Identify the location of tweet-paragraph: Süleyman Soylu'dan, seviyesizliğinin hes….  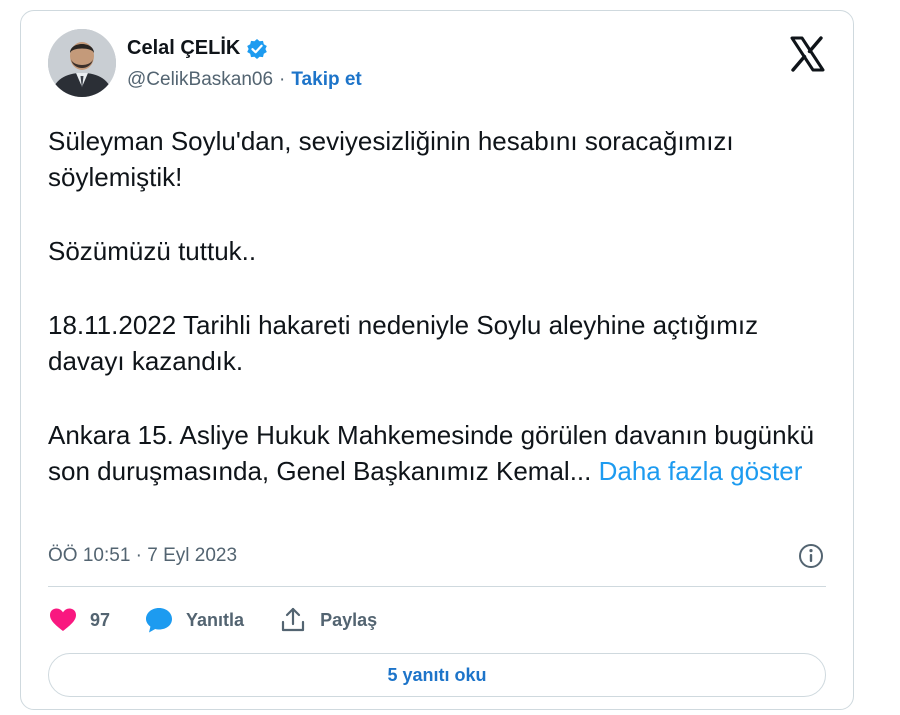
(391, 159).